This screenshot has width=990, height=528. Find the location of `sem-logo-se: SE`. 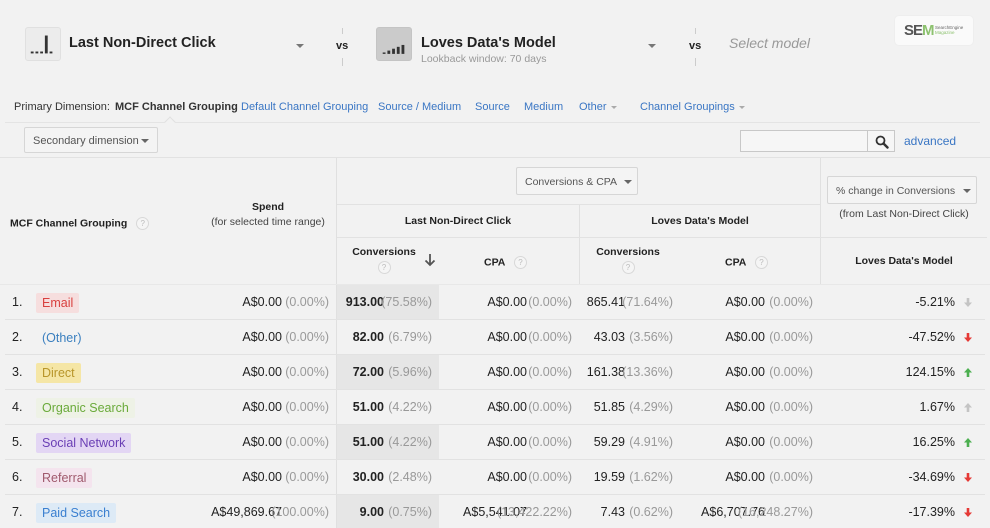

sem-logo-se: SE is located at coordinates (913, 30).